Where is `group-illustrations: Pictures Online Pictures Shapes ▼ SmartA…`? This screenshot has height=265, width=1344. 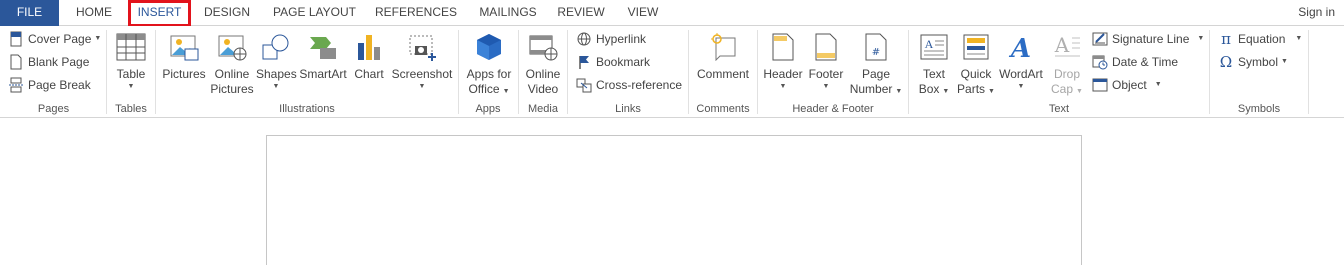
group-illustrations: Pictures Online Pictures Shapes ▼ SmartA… is located at coordinates (307, 72).